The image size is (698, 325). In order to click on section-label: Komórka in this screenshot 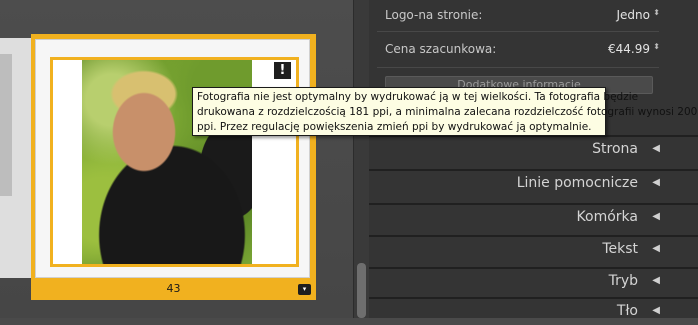, I will do `click(607, 217)`.